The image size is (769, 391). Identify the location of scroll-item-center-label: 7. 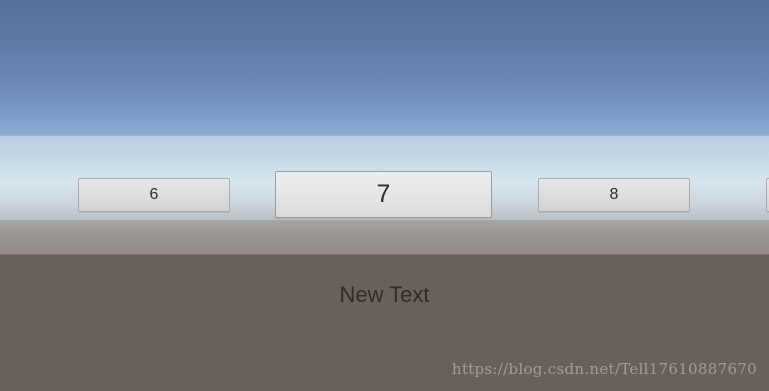
(383, 194).